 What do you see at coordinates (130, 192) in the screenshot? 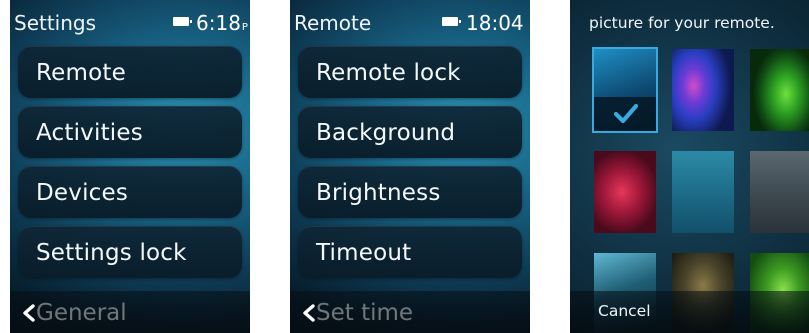
I see `menu-item-devices: Devices` at bounding box center [130, 192].